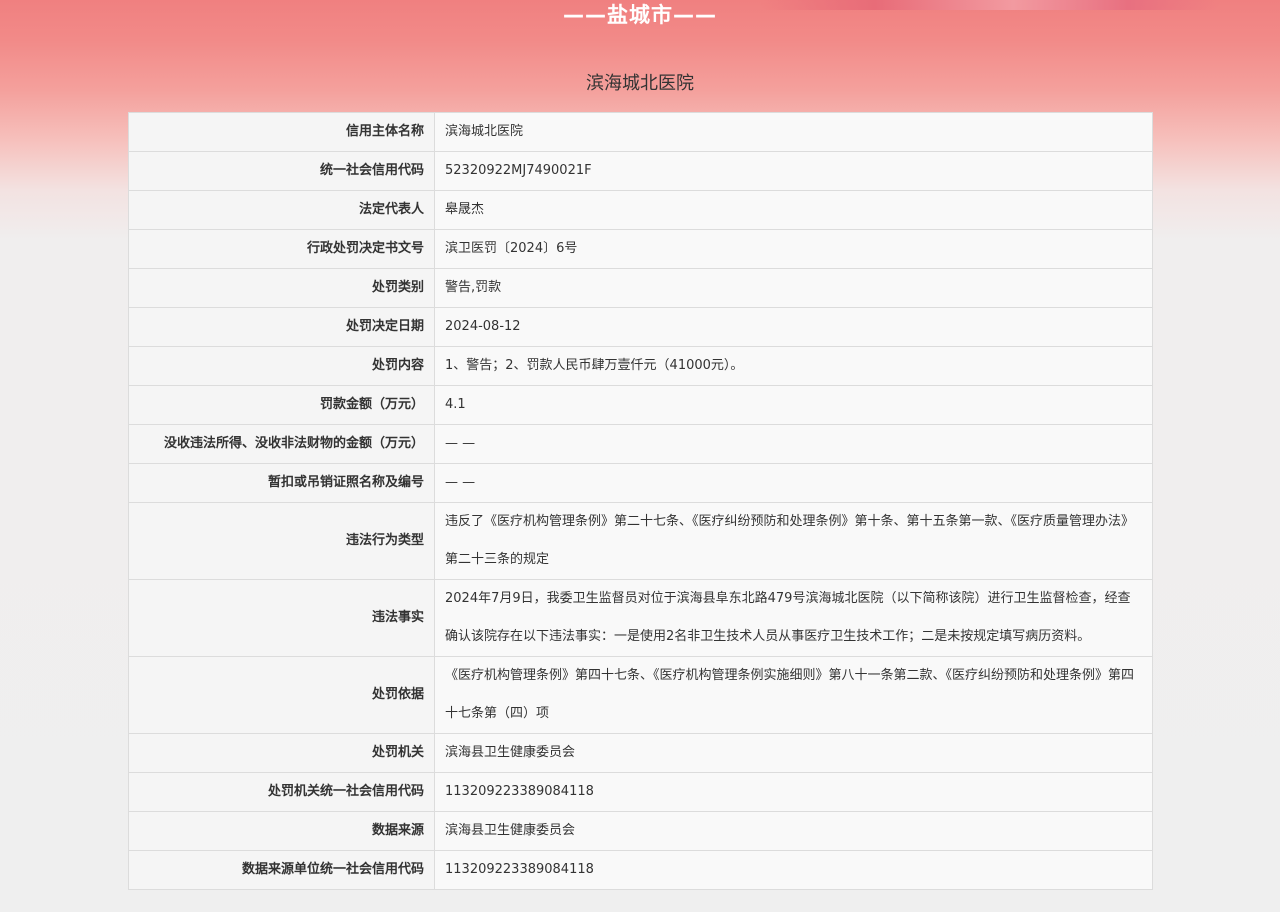 The height and width of the screenshot is (912, 1280). I want to click on row-label: 信用主体名称, so click(281, 132).